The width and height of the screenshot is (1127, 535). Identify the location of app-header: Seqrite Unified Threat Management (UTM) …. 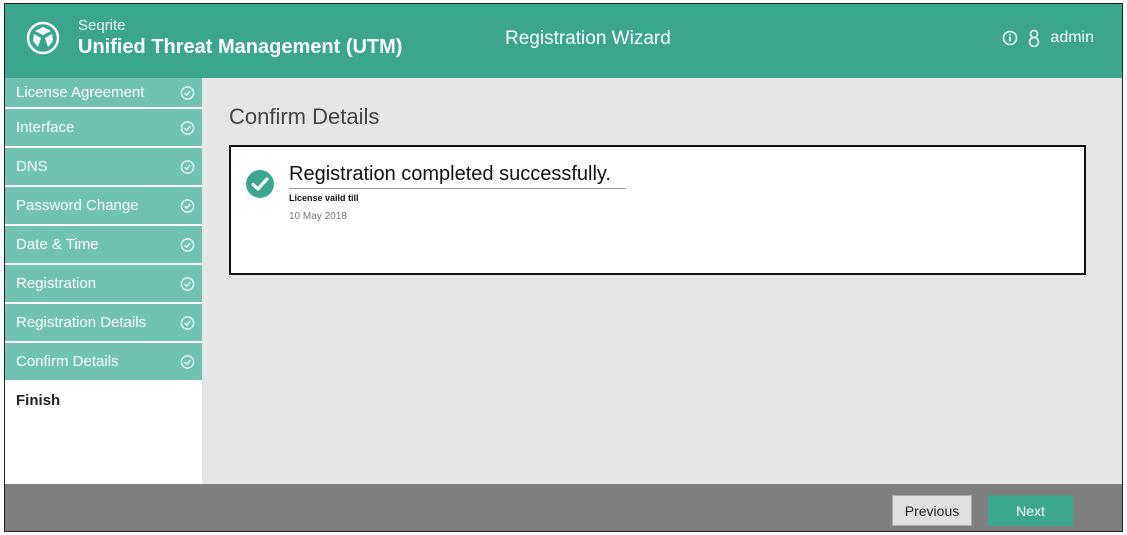
(563, 41).